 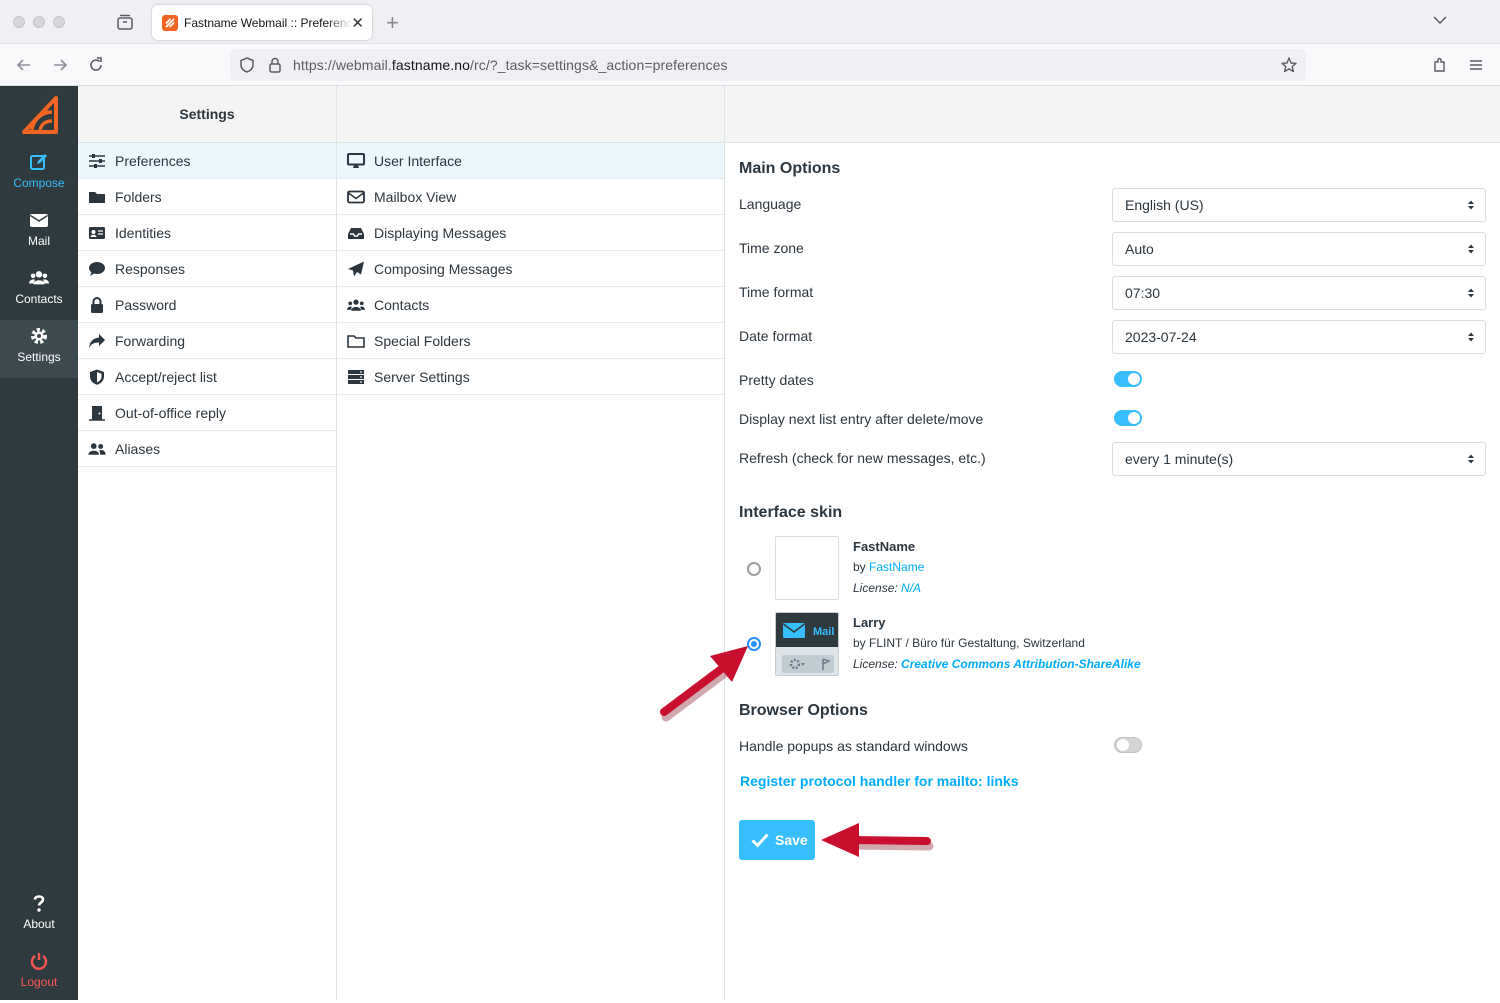 What do you see at coordinates (138, 196) in the screenshot?
I see `settings-item-label: Folders` at bounding box center [138, 196].